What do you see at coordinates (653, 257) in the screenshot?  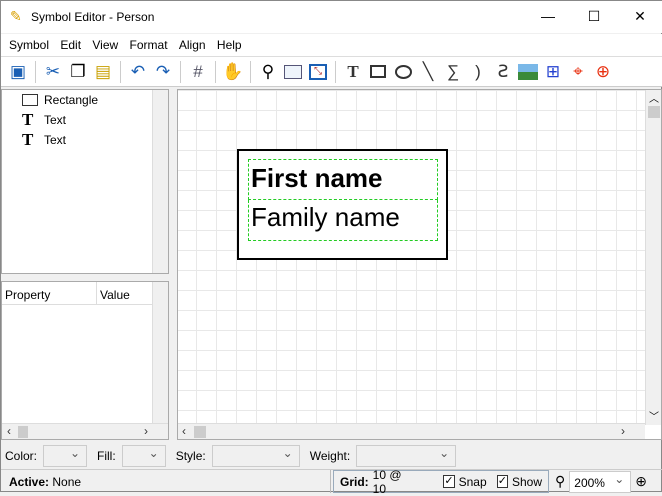 I see `canvas-vscrollbar: ︿ ﹀` at bounding box center [653, 257].